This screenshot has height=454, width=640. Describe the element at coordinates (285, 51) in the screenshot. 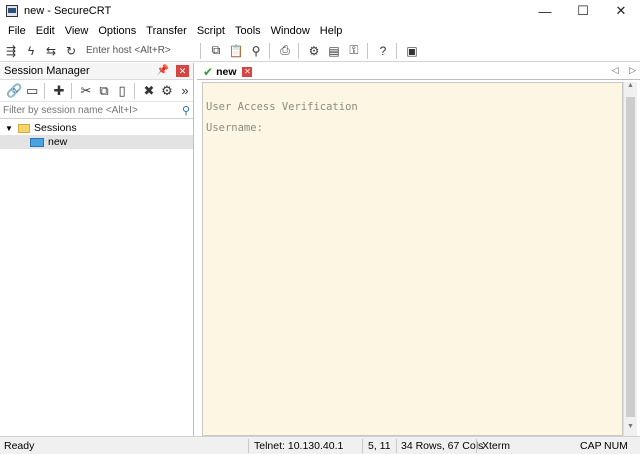

I see `print-icon: ⎙` at that location.